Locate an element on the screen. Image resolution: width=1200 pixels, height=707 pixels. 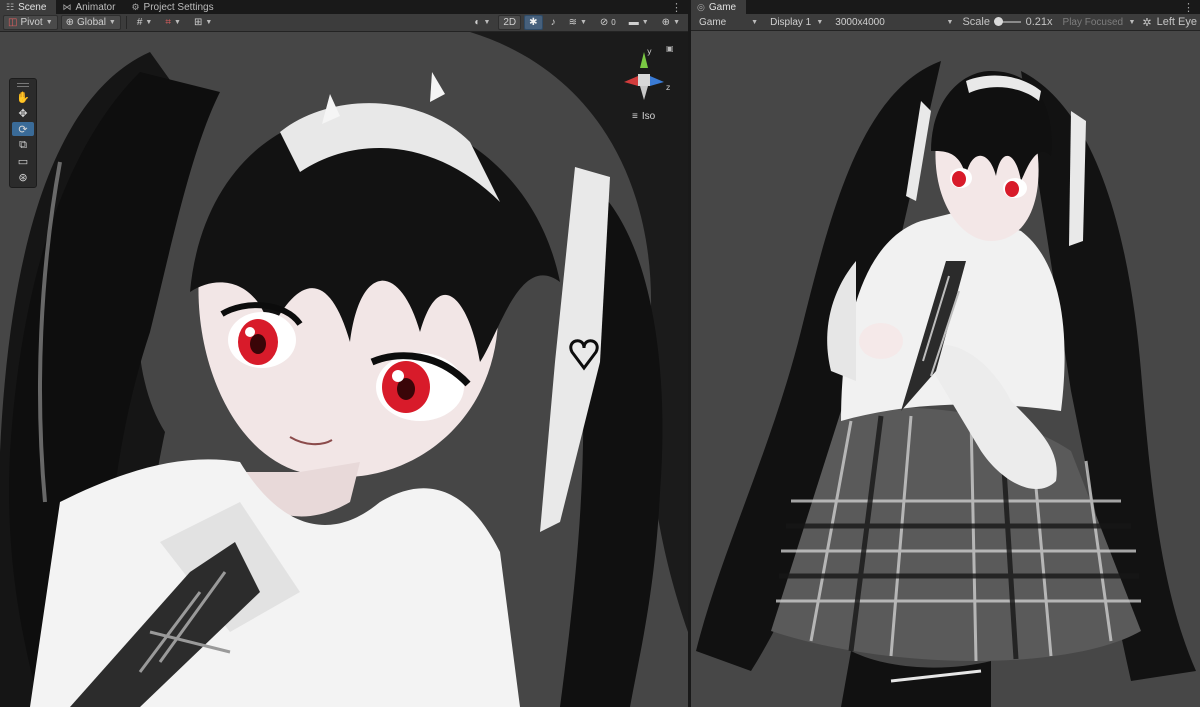
gizmo-center-cube-icon is located at coordinates (644, 80).